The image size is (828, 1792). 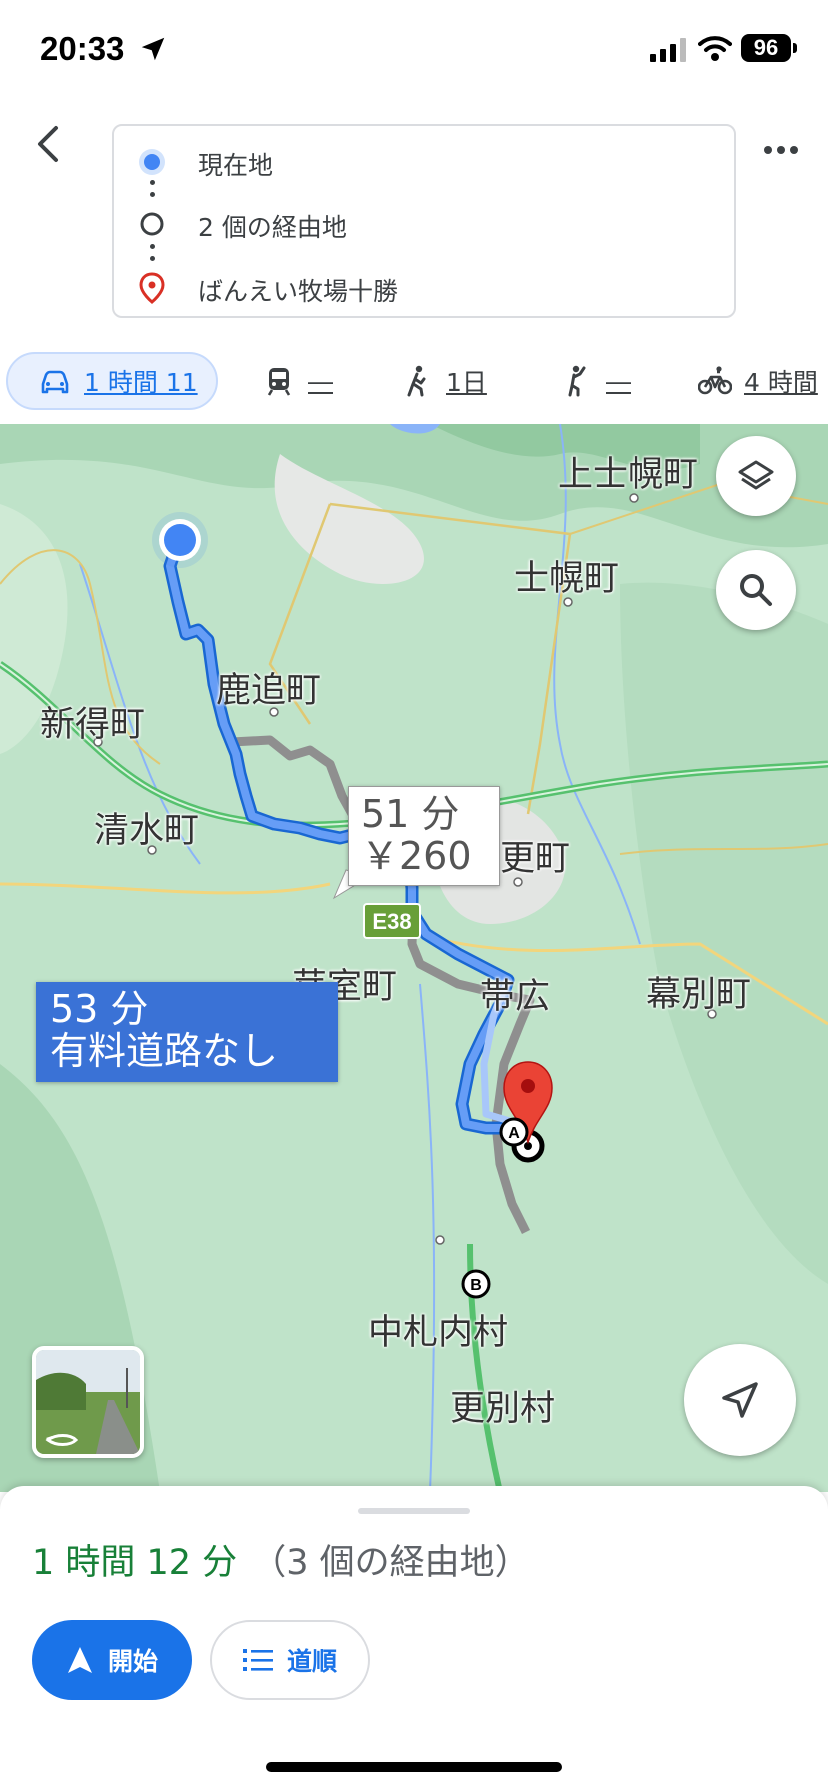 I want to click on alt-route-time: 51 分, so click(x=410, y=814).